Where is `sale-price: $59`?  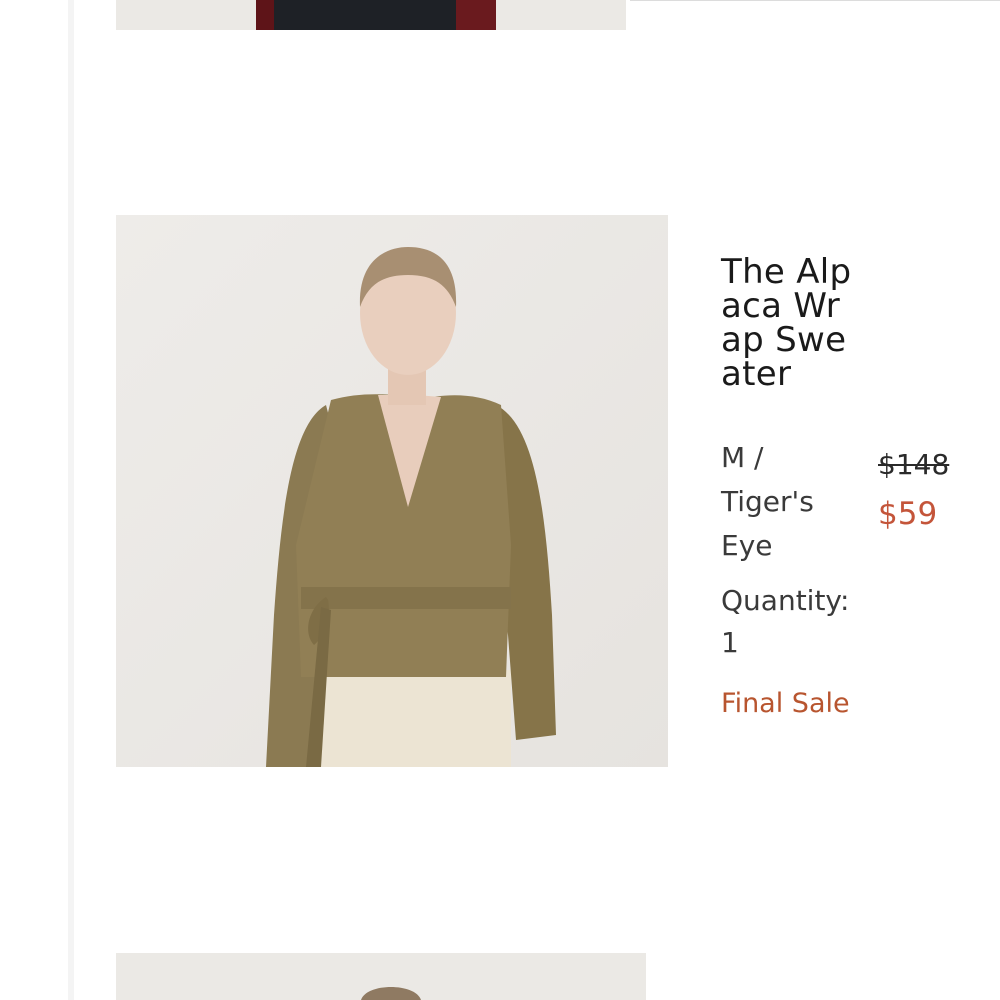 sale-price: $59 is located at coordinates (908, 514).